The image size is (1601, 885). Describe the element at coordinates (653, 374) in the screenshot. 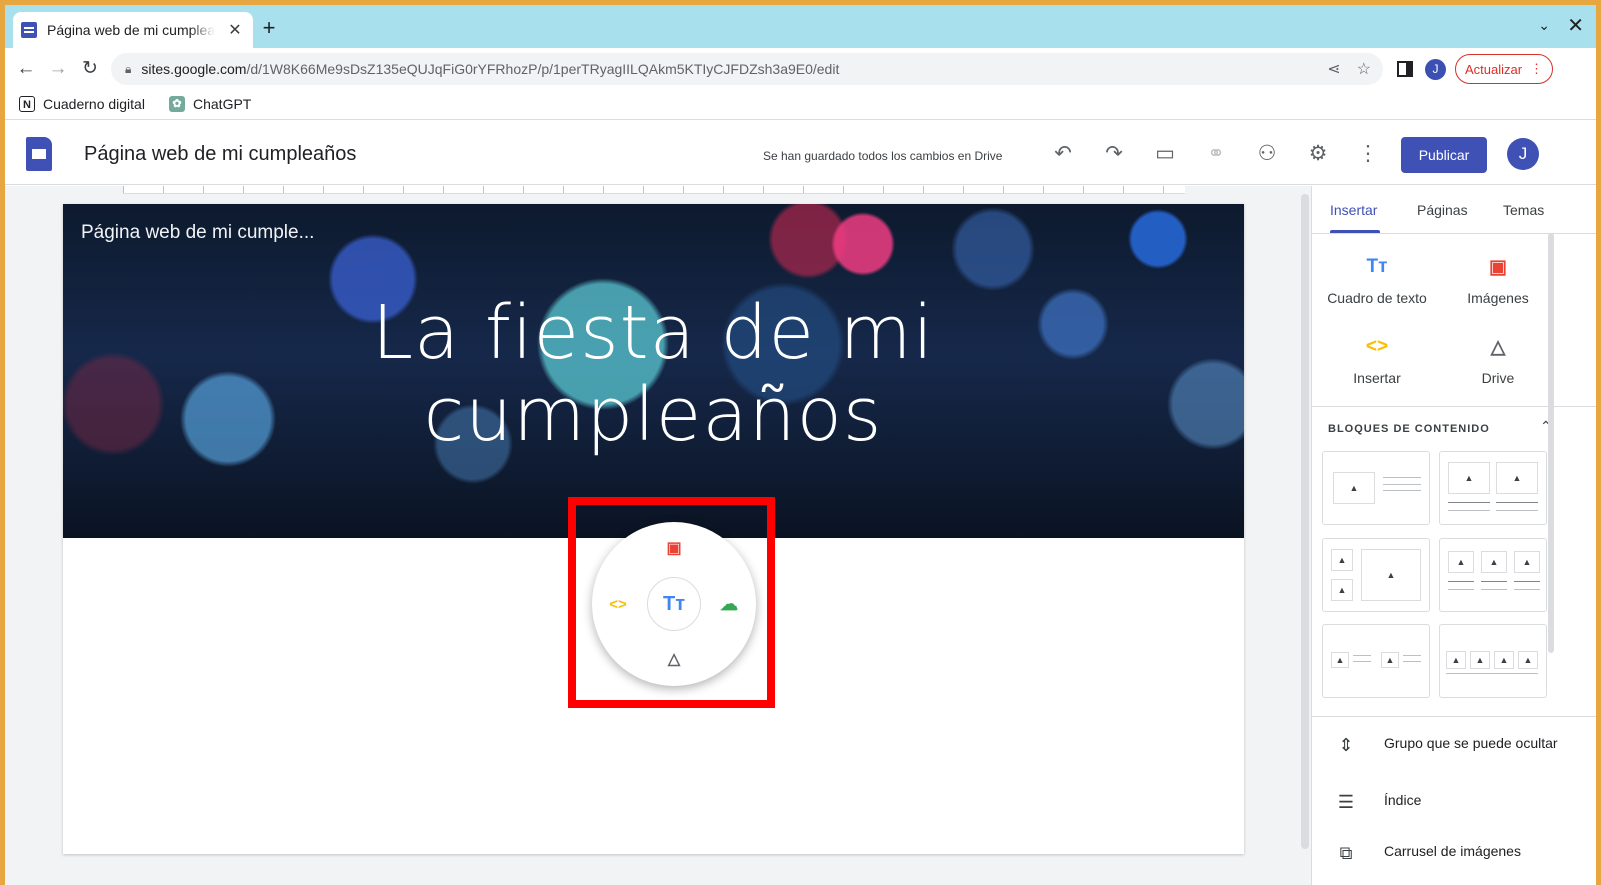

I see `page-title: La fiesta de mi cumpleaños` at that location.